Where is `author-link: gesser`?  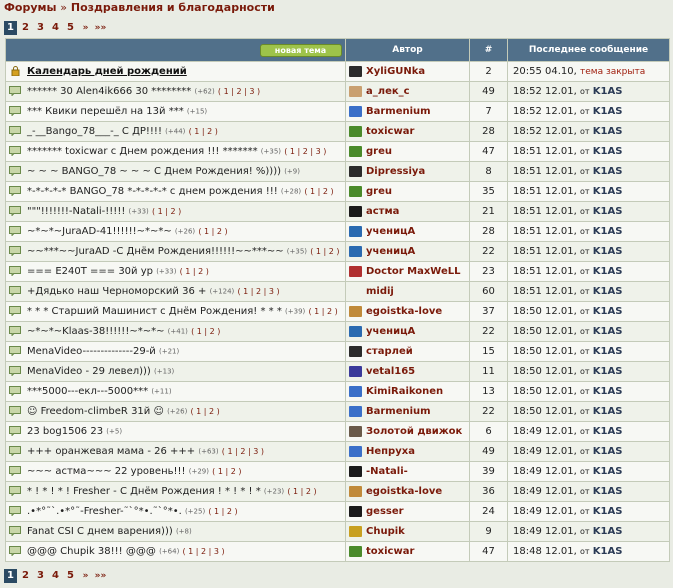
author-link: gesser is located at coordinates (385, 511).